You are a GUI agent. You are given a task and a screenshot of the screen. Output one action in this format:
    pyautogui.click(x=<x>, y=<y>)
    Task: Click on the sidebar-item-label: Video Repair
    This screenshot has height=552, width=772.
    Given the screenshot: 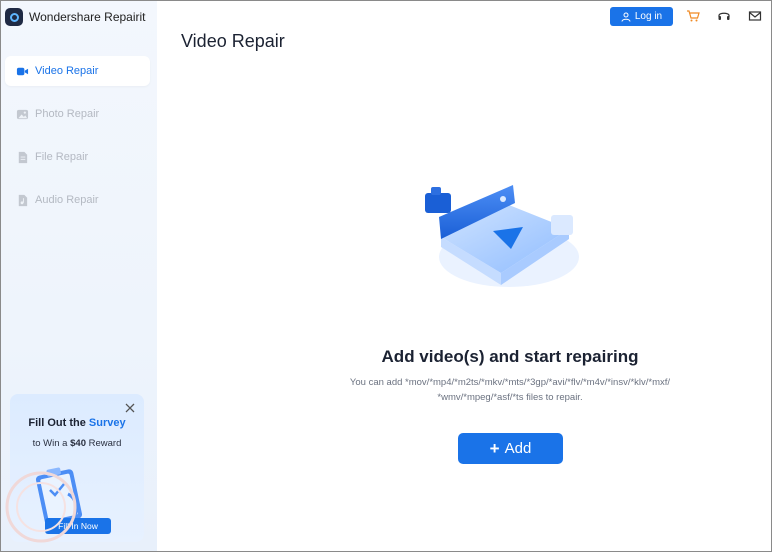 What is the action you would take?
    pyautogui.click(x=67, y=71)
    